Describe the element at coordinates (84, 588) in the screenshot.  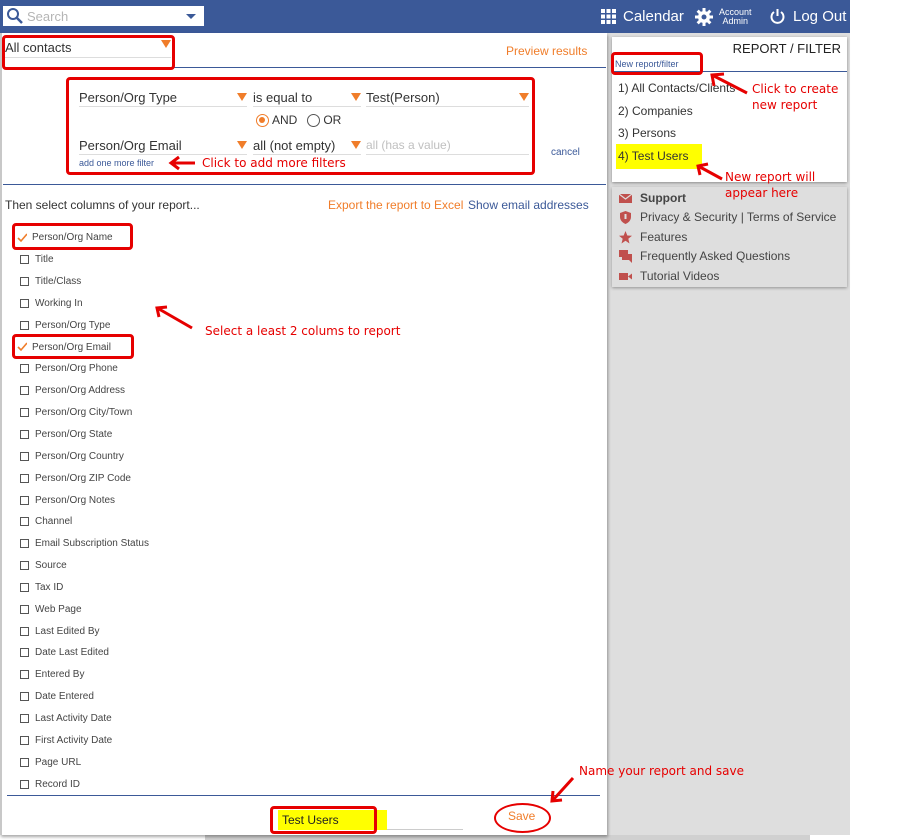
I see `column-option: Tax ID` at that location.